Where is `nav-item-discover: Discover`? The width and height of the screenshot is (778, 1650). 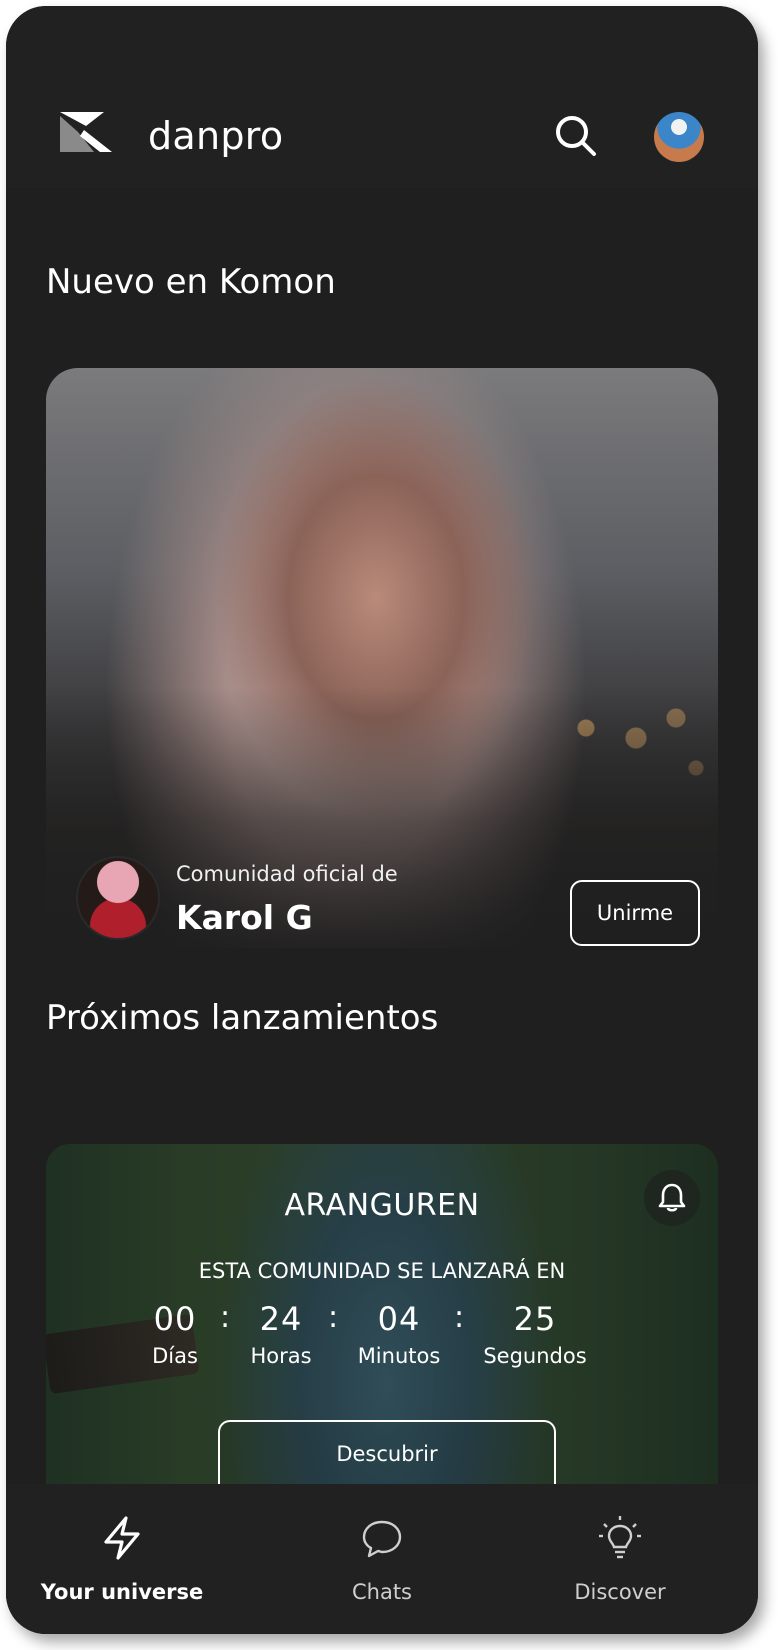
nav-item-discover: Discover is located at coordinates (620, 1559).